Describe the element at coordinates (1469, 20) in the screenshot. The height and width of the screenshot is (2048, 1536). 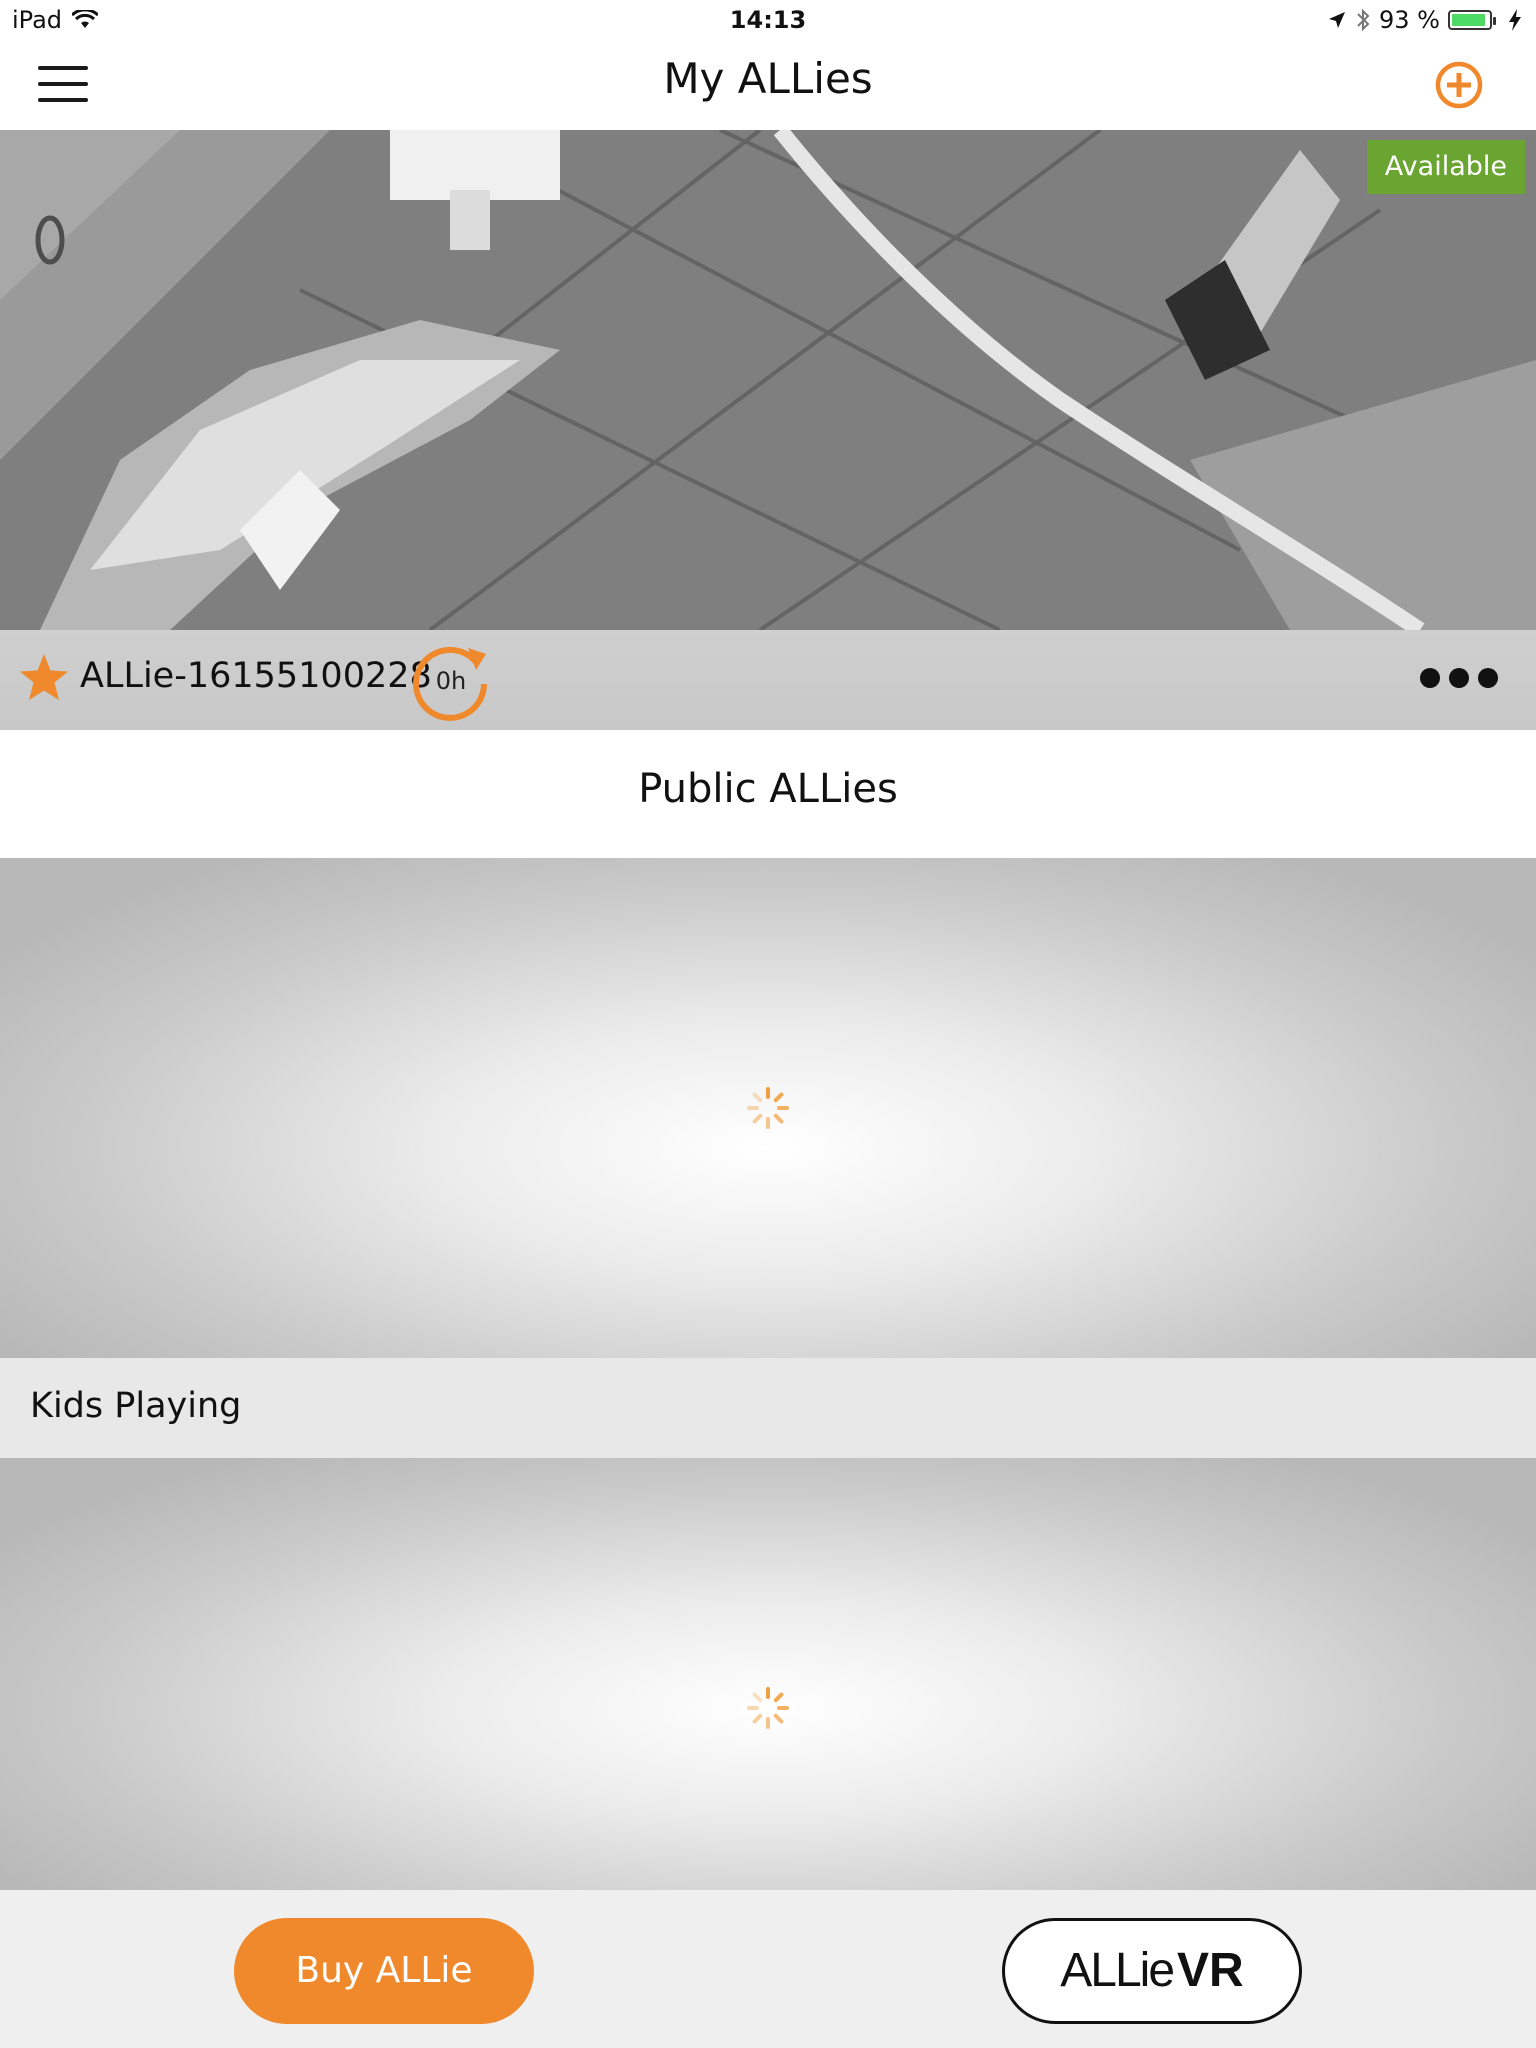
I see `battery-level` at that location.